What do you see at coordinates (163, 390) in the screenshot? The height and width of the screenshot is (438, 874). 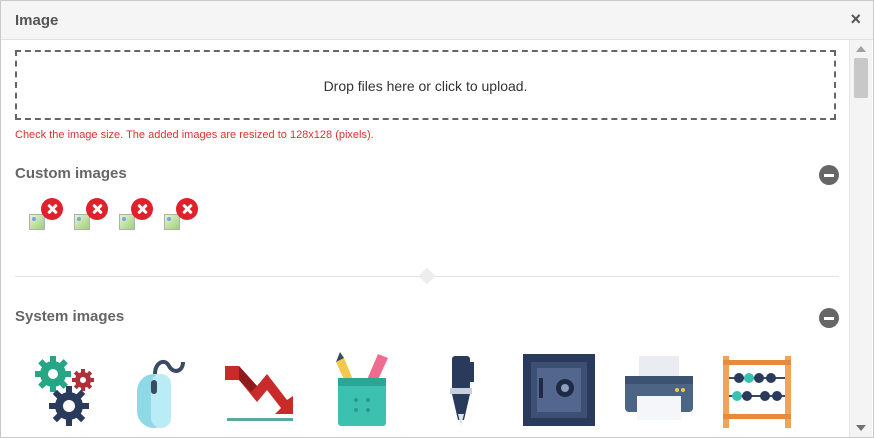 I see `computer-mouse-icon` at bounding box center [163, 390].